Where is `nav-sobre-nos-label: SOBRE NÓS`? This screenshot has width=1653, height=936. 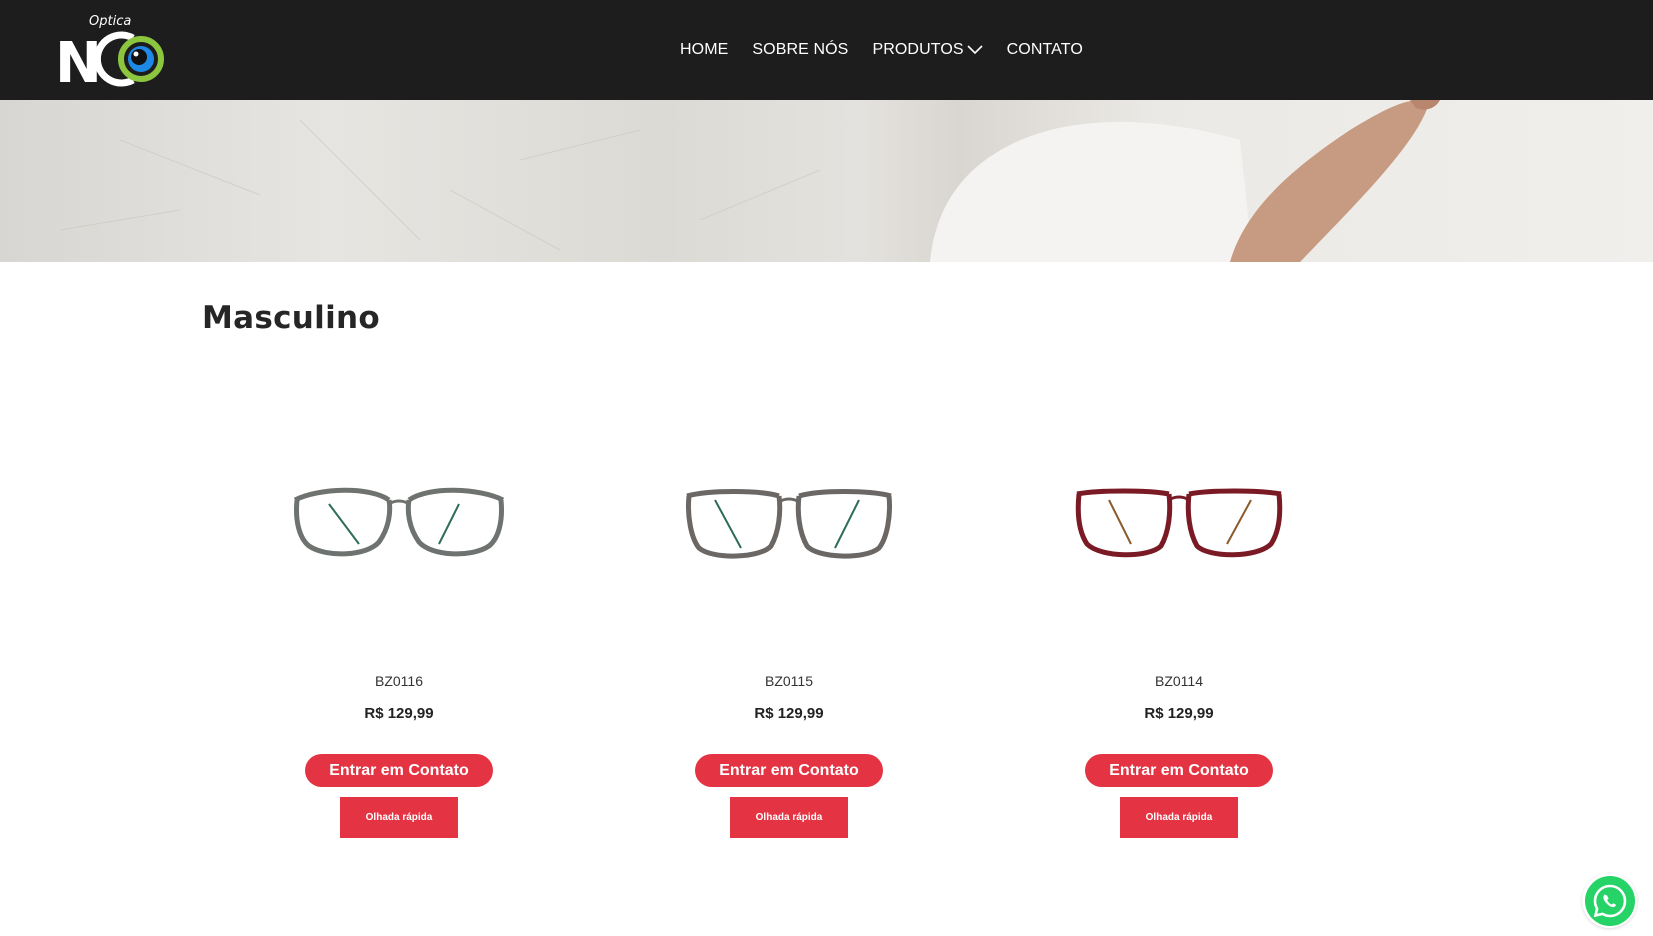 nav-sobre-nos-label: SOBRE NÓS is located at coordinates (800, 49).